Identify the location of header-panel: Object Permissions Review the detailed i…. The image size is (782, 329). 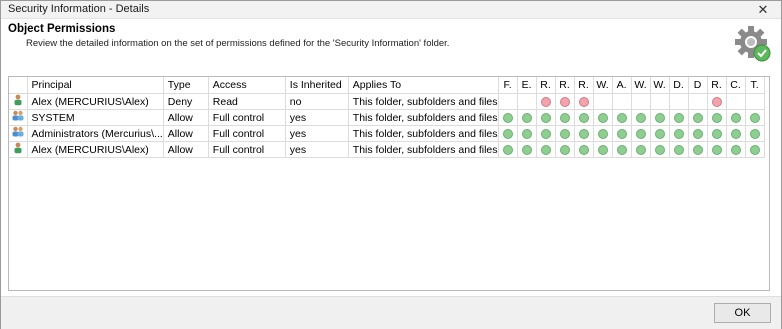
(391, 43).